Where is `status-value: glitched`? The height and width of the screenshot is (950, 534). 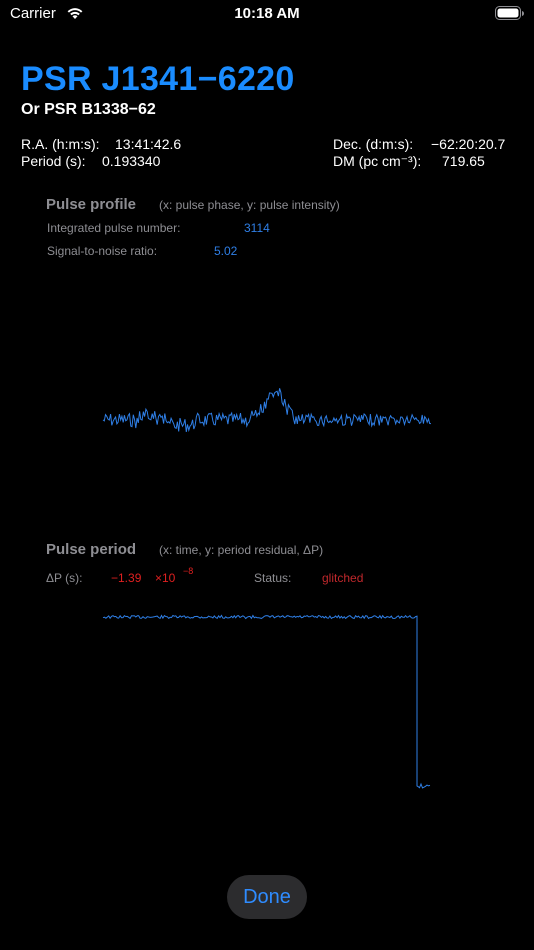 status-value: glitched is located at coordinates (343, 578).